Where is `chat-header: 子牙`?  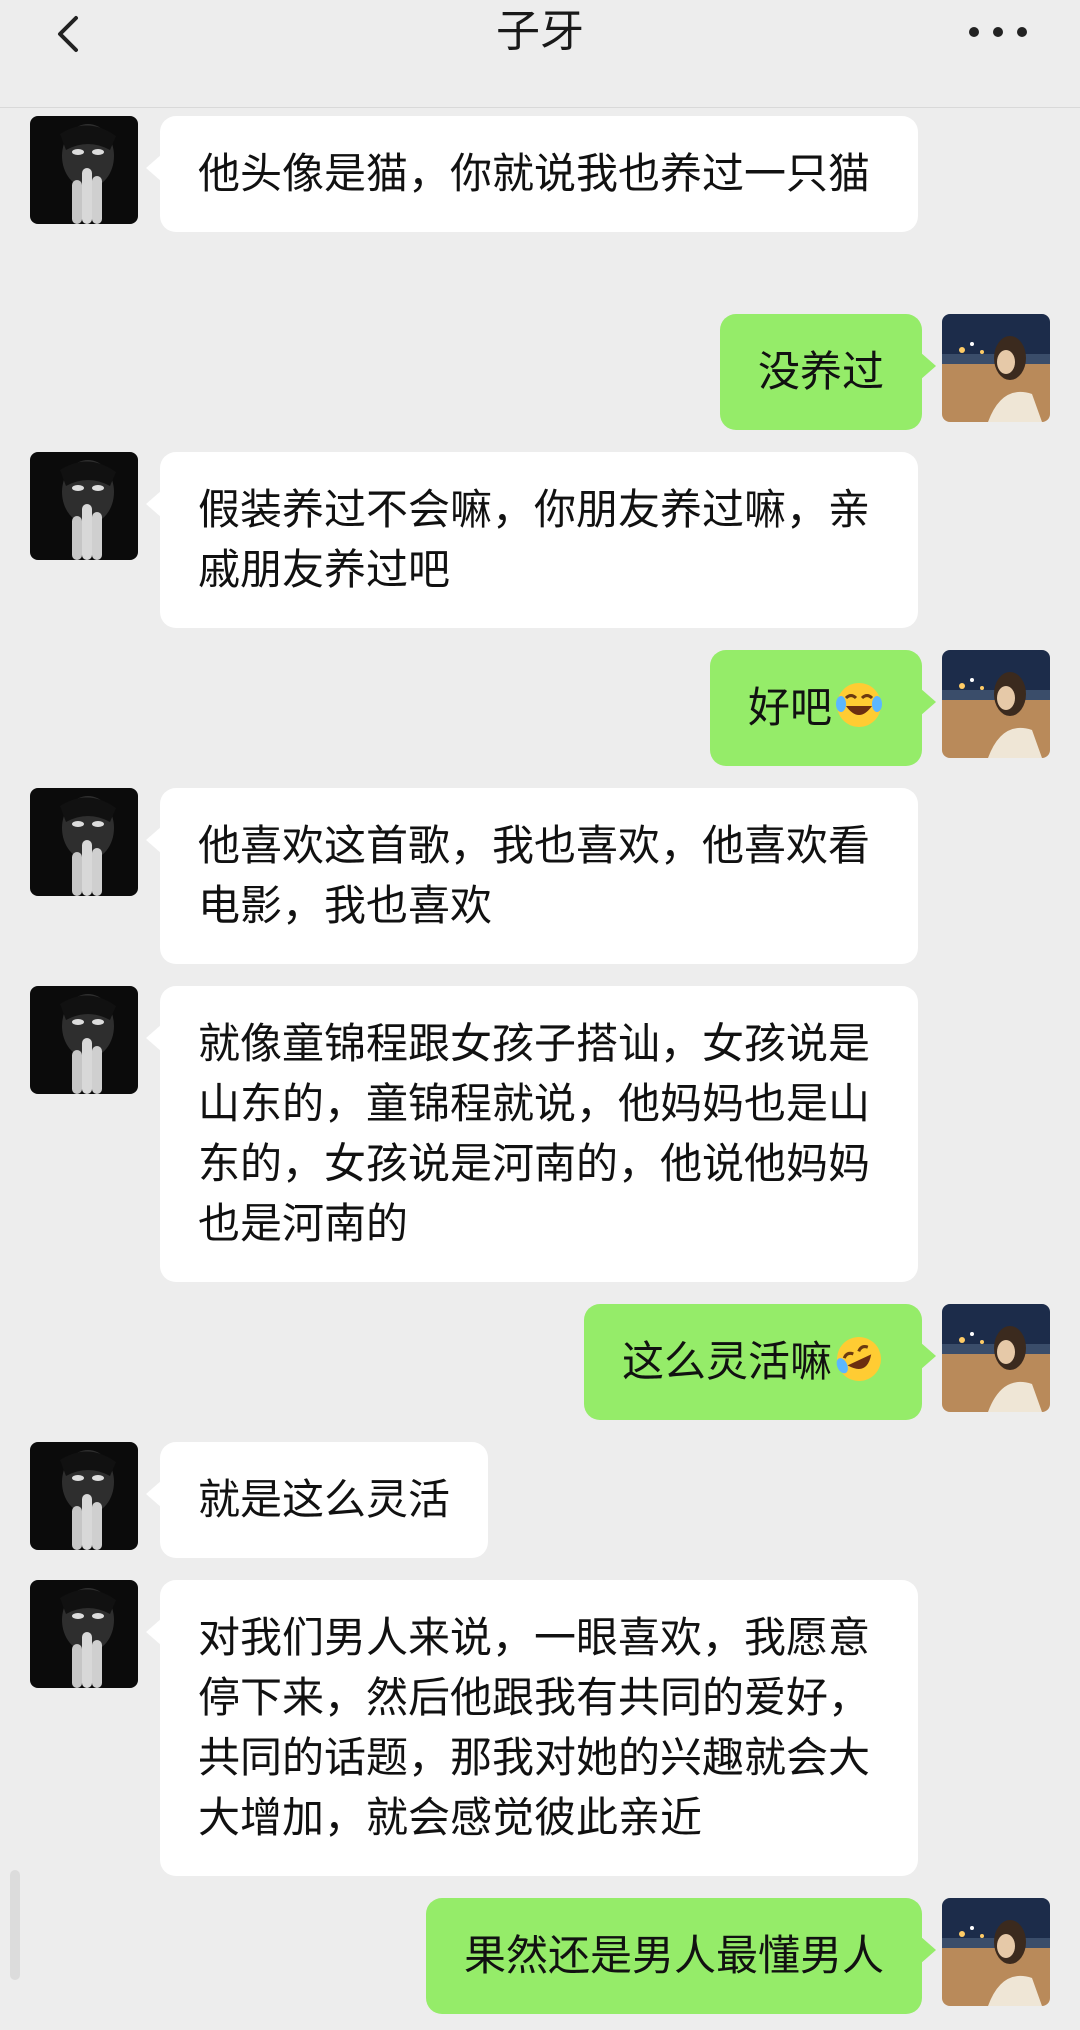 chat-header: 子牙 is located at coordinates (540, 54).